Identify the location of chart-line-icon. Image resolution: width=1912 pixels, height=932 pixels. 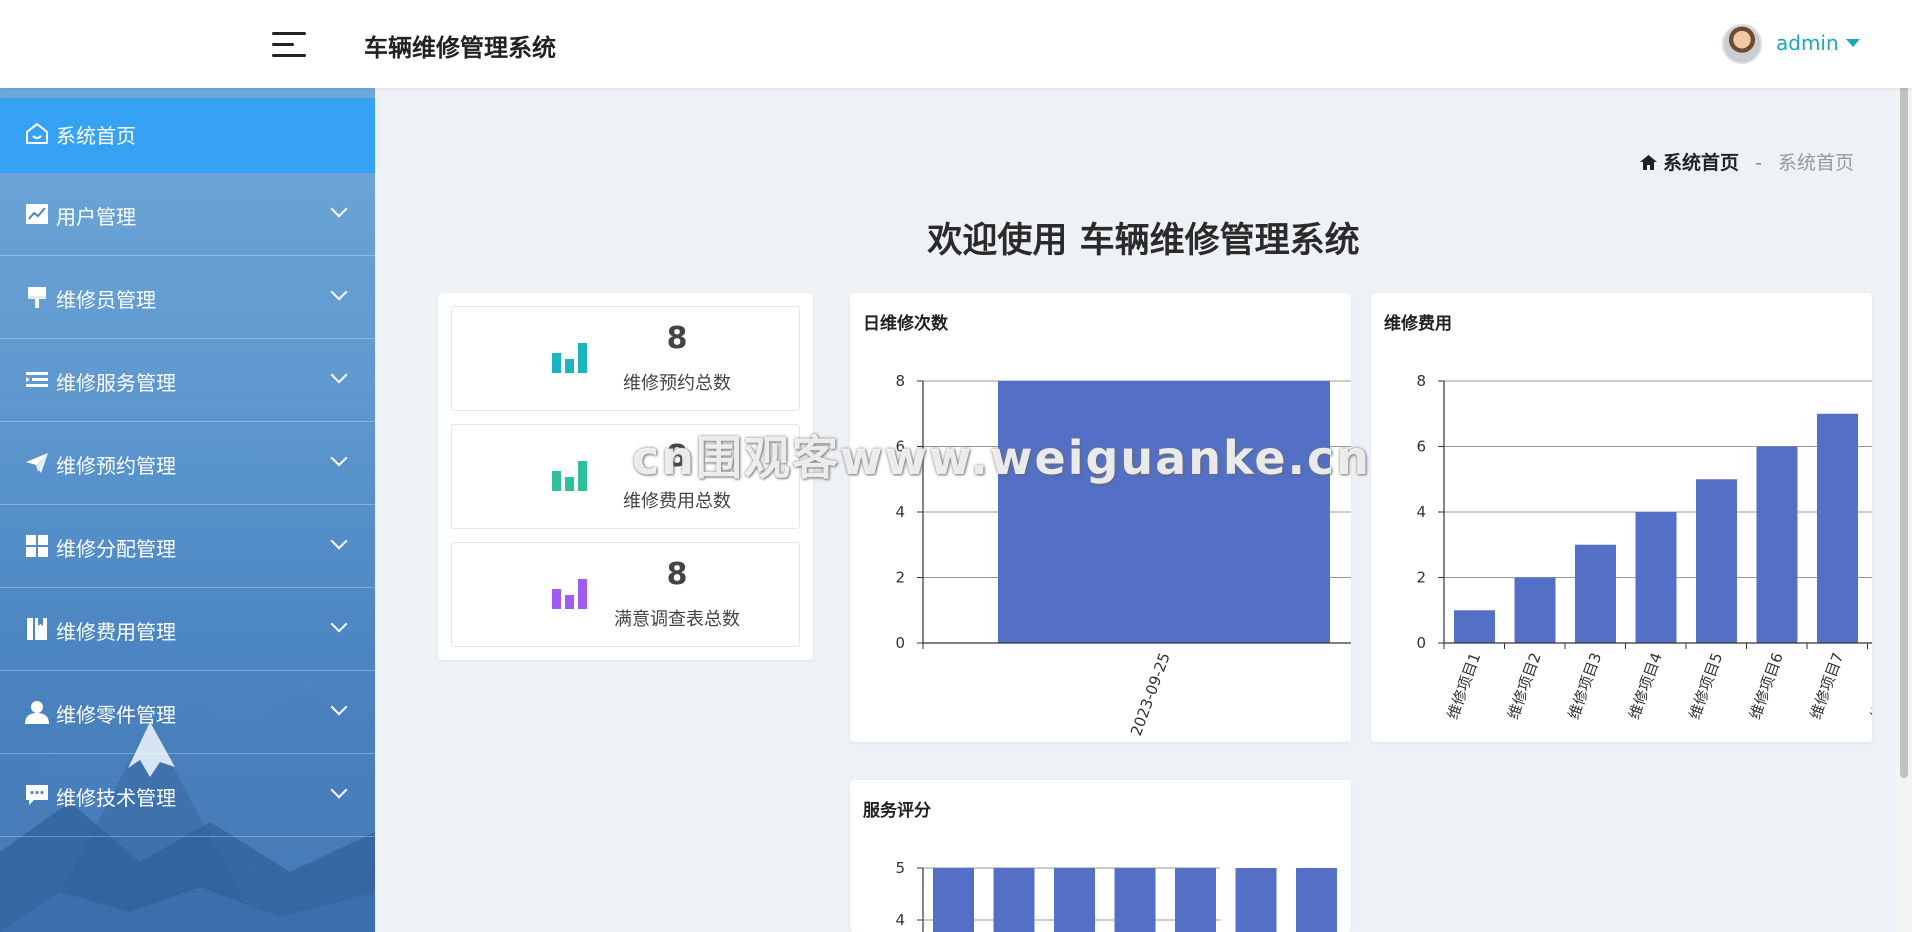
(37, 214).